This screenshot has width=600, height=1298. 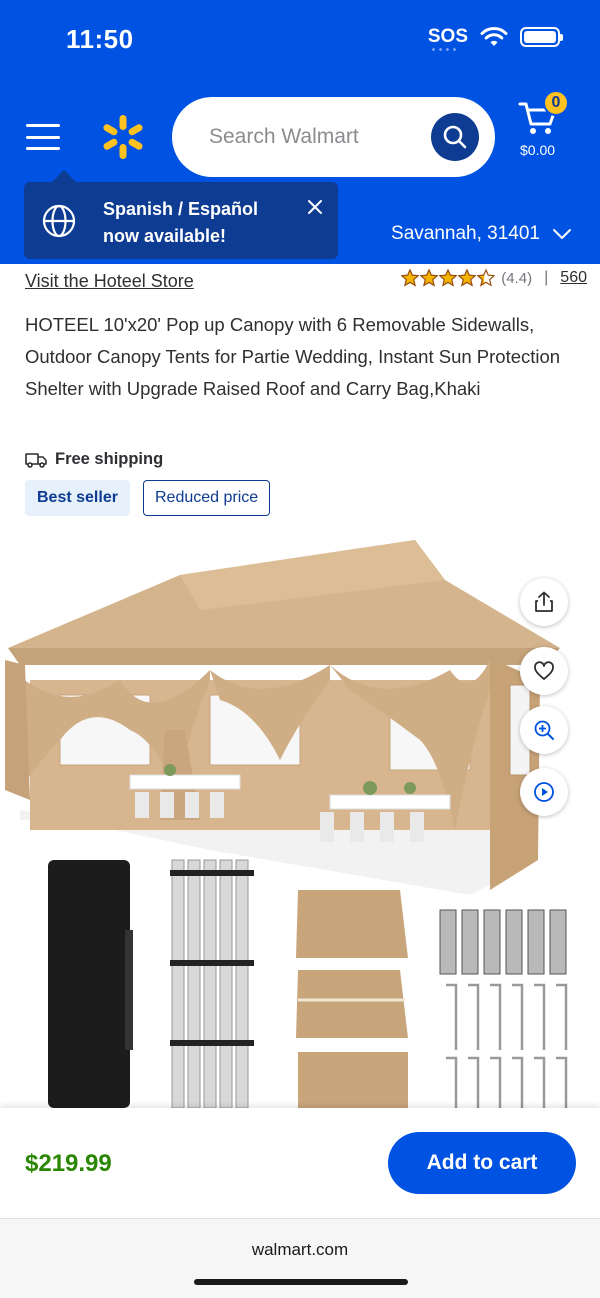 I want to click on toast-message: Spanish / Español now available!, so click(x=193, y=223).